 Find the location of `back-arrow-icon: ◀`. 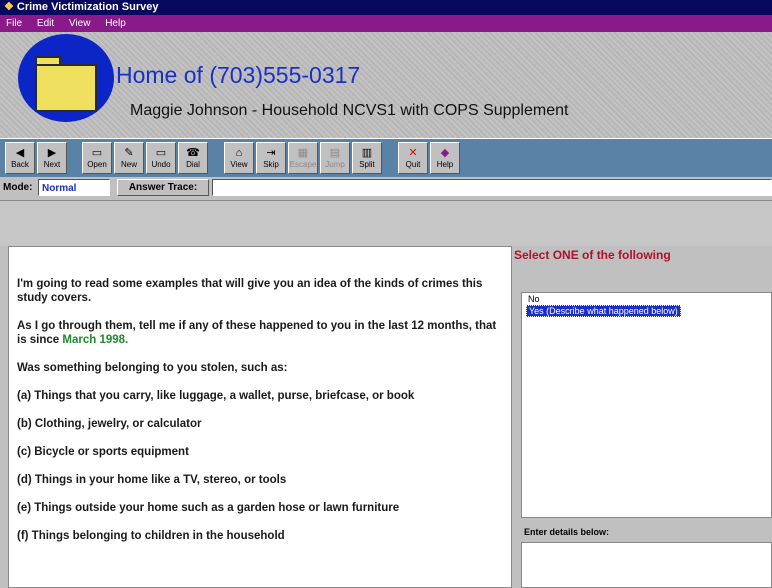

back-arrow-icon: ◀ is located at coordinates (20, 153).